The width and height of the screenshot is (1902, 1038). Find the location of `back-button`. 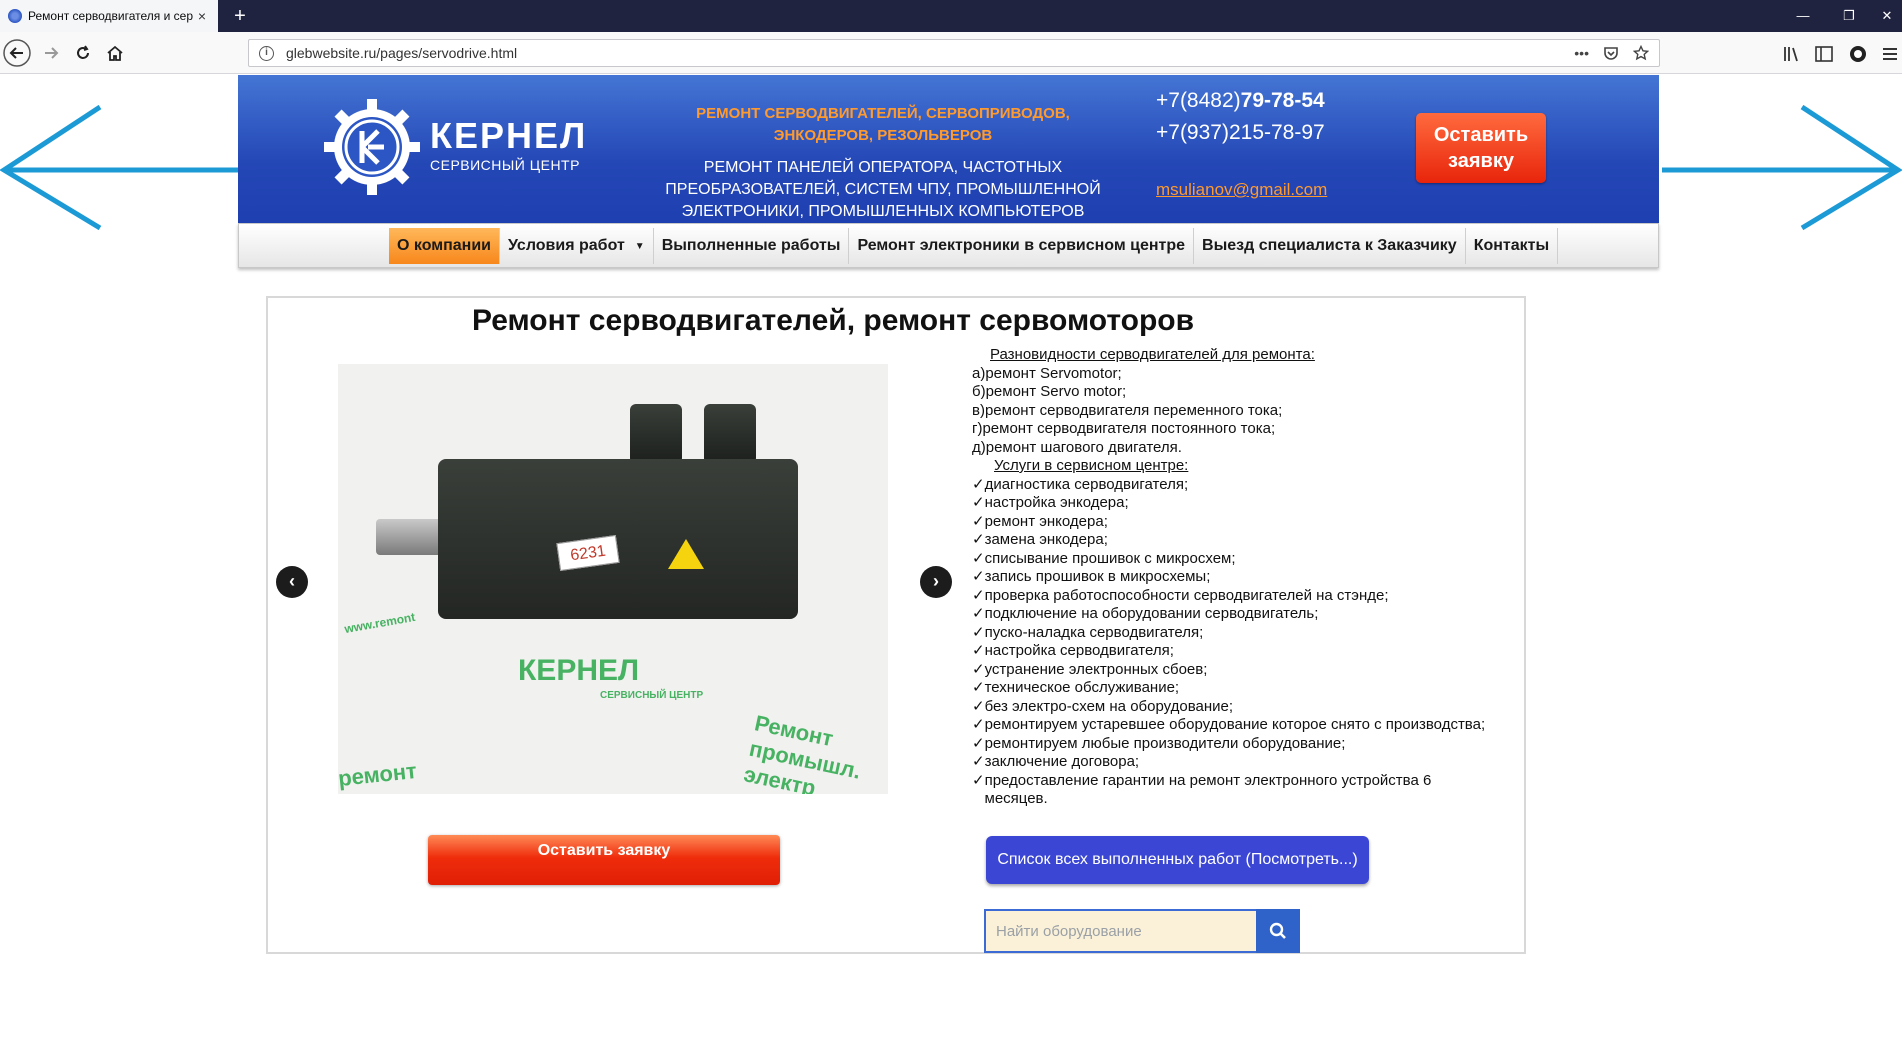

back-button is located at coordinates (17, 53).